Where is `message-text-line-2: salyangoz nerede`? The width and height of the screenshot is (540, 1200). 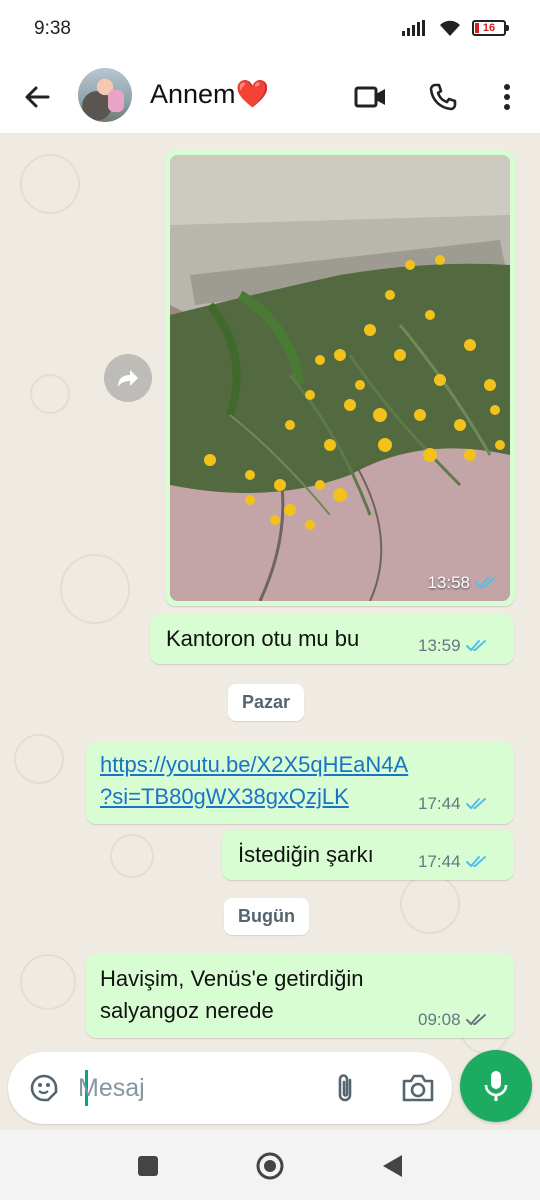
message-text-line-2: salyangoz nerede is located at coordinates (187, 1010).